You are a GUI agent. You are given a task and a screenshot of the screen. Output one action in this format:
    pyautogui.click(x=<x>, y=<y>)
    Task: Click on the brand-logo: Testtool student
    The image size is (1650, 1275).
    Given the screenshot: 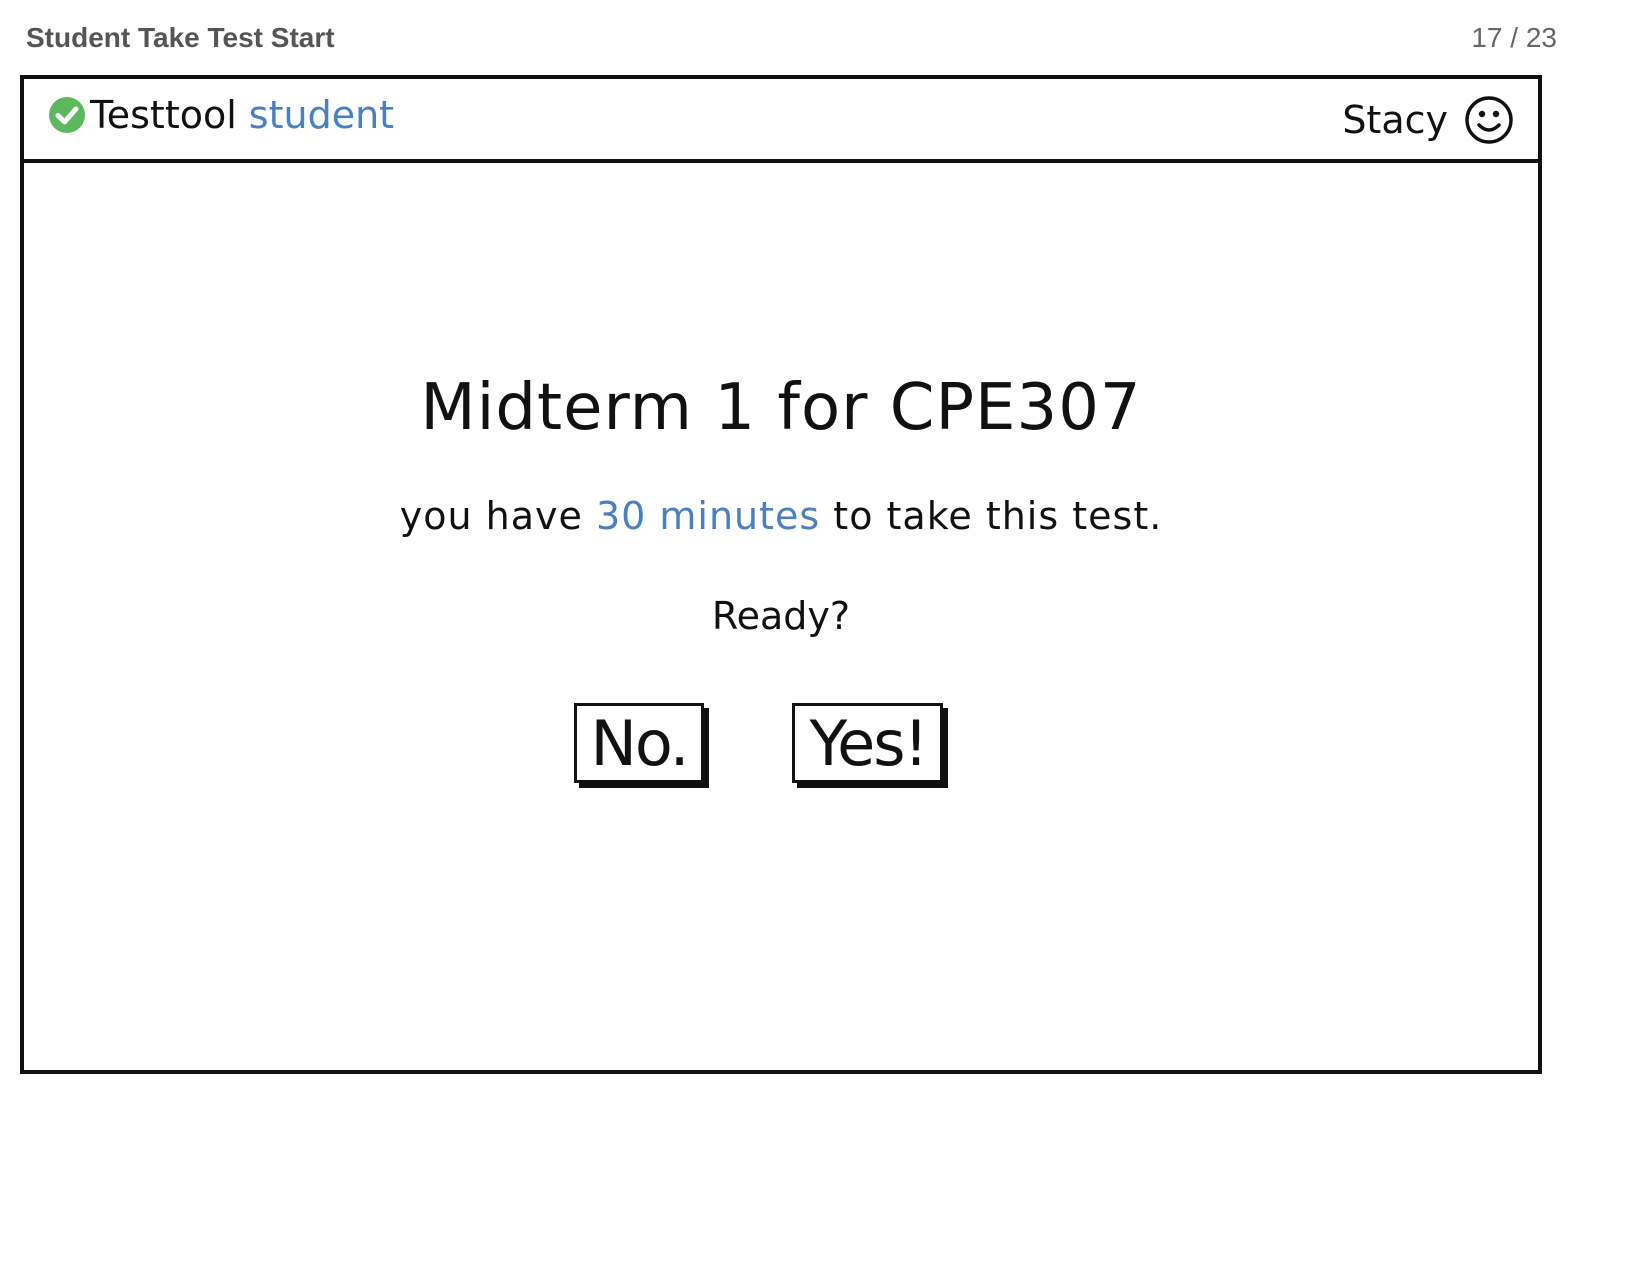 What is the action you would take?
    pyautogui.click(x=221, y=115)
    